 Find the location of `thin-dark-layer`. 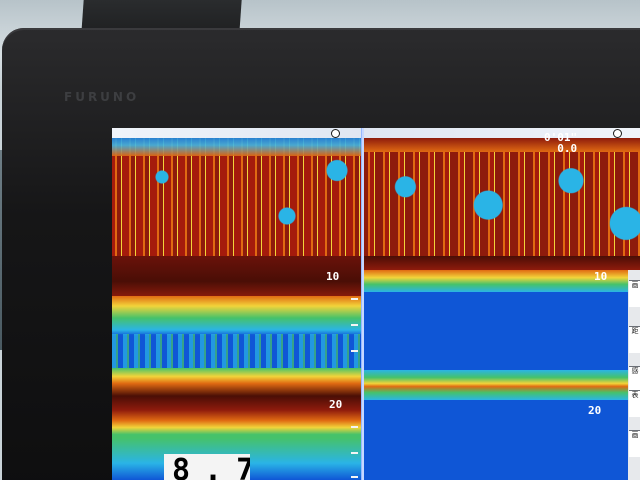

thin-dark-layer is located at coordinates (502, 263).